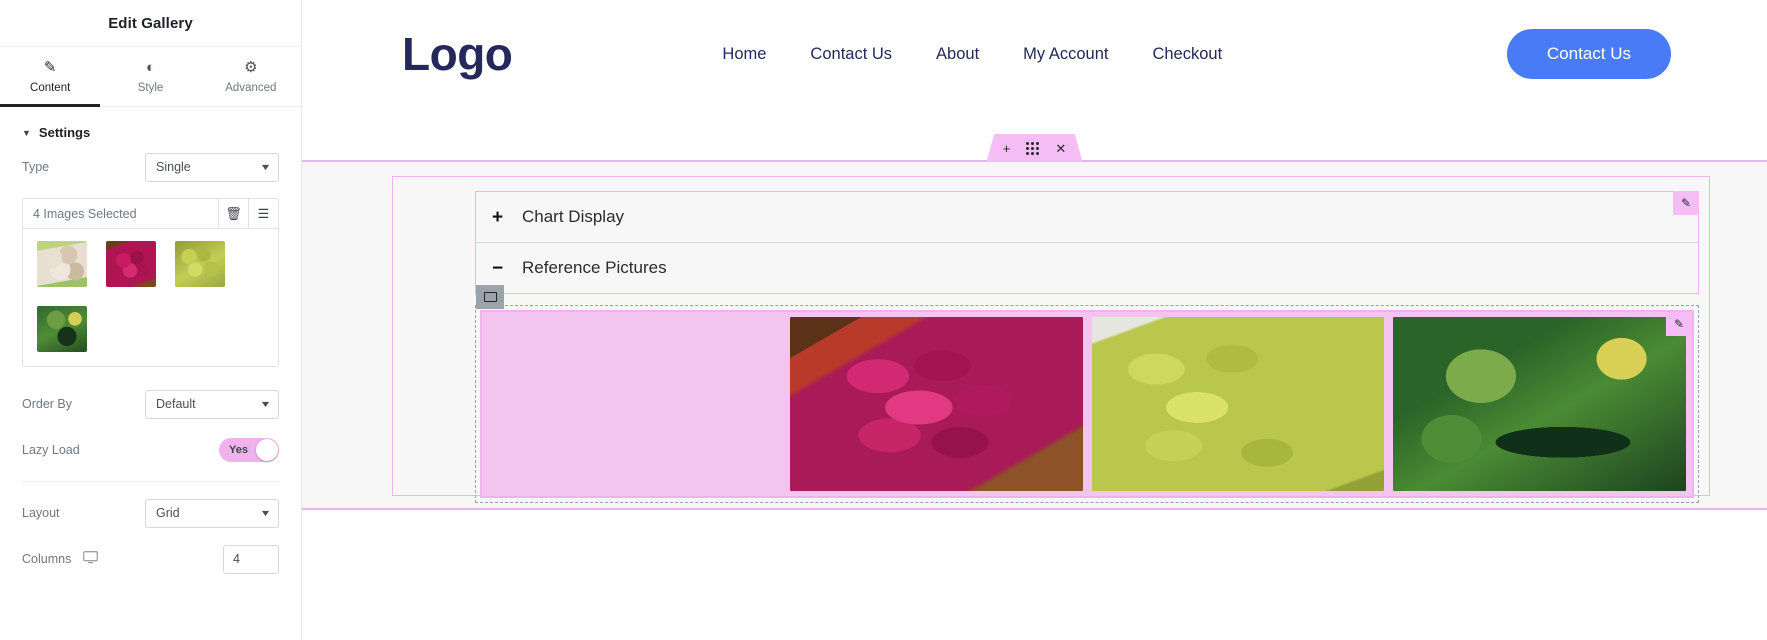 The height and width of the screenshot is (640, 1767). What do you see at coordinates (200, 264) in the screenshot?
I see `green-olives-thumb` at bounding box center [200, 264].